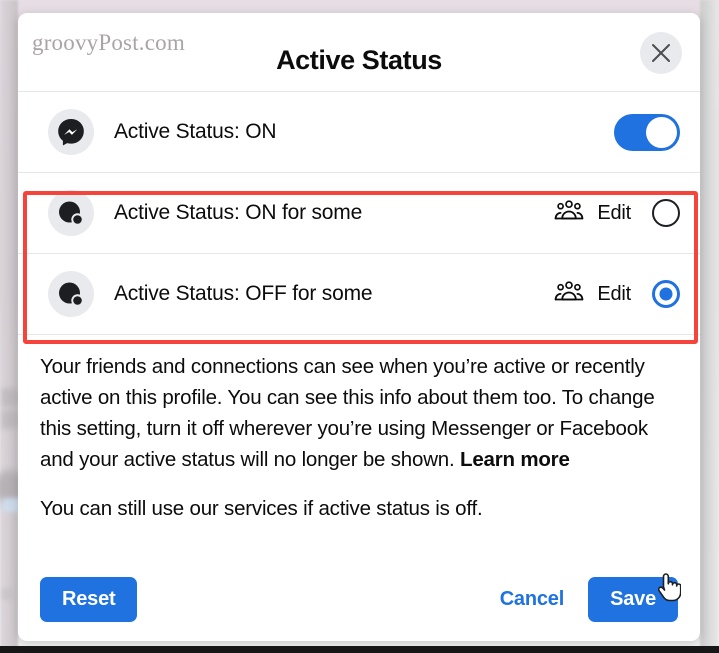 The image size is (719, 653). What do you see at coordinates (359, 649) in the screenshot?
I see `bottom-bar` at bounding box center [359, 649].